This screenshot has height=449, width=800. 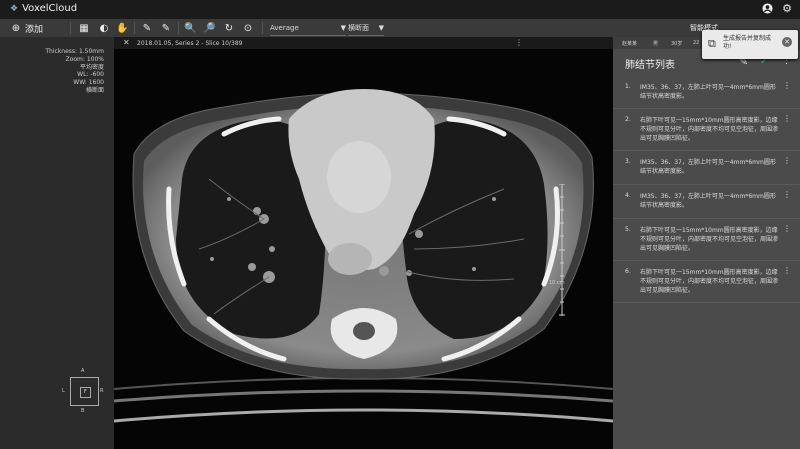 I want to click on info-wl: WL: -600, so click(x=90, y=75).